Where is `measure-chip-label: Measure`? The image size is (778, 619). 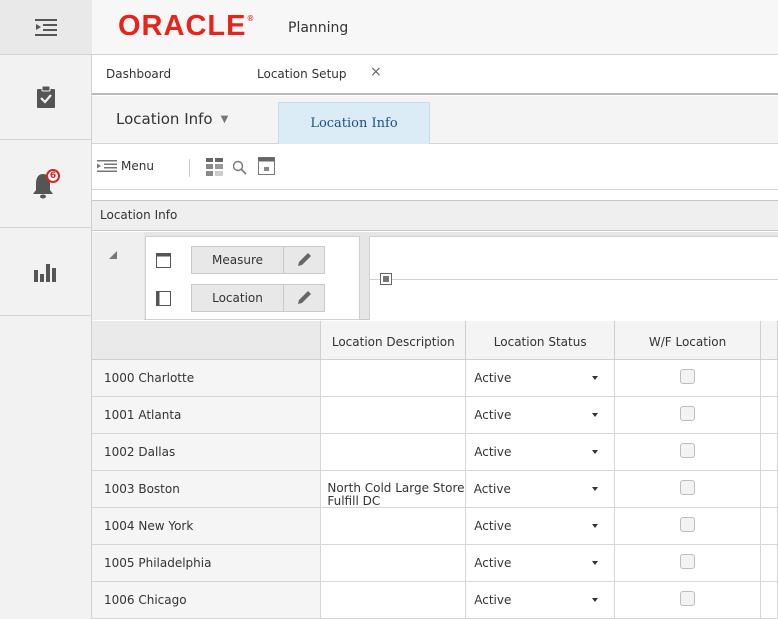
measure-chip-label: Measure is located at coordinates (238, 260).